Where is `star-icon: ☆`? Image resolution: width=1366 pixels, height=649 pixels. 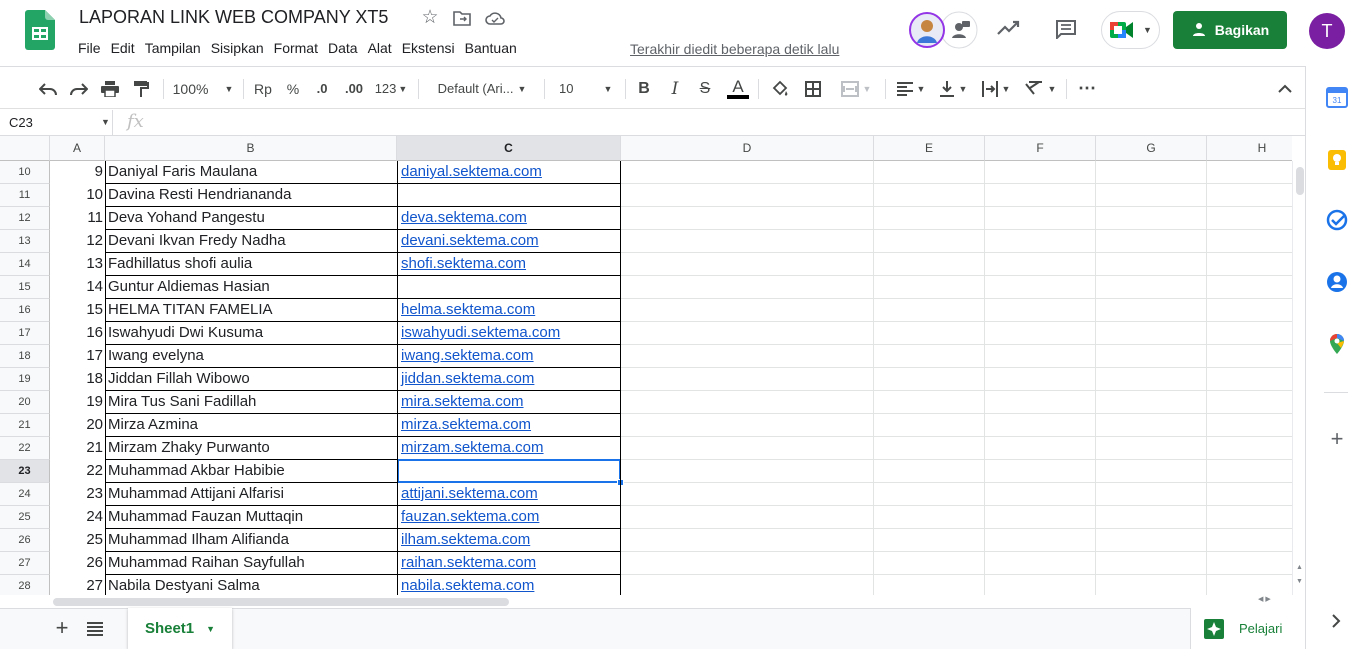 star-icon: ☆ is located at coordinates (430, 18).